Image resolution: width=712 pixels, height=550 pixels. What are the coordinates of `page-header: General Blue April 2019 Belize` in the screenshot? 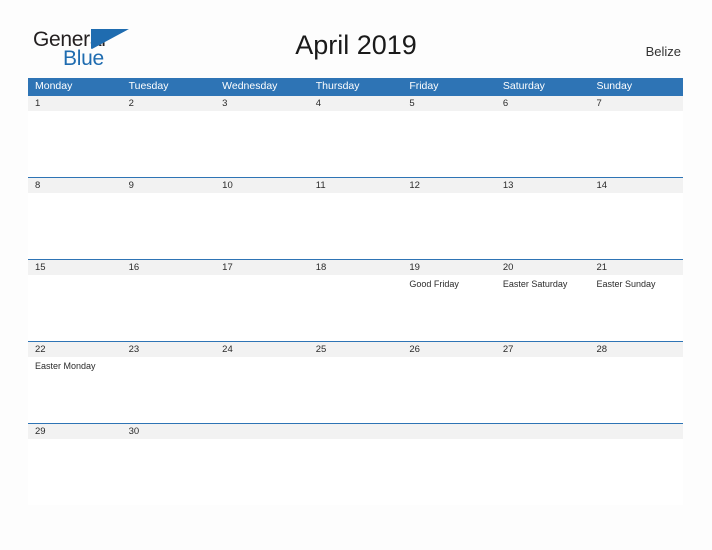 It's located at (356, 34).